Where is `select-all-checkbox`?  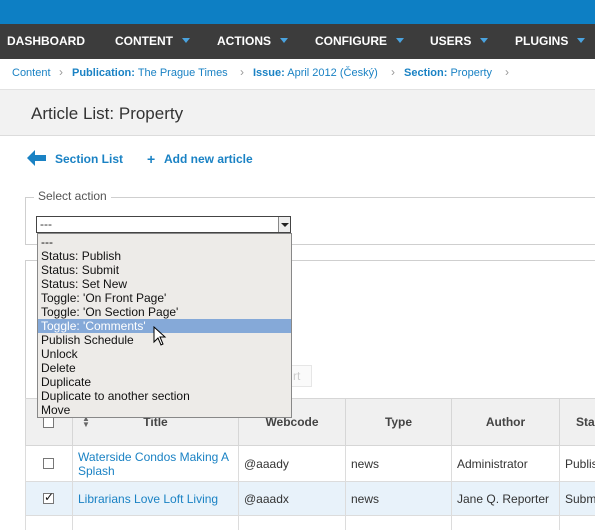 select-all-checkbox is located at coordinates (48, 422).